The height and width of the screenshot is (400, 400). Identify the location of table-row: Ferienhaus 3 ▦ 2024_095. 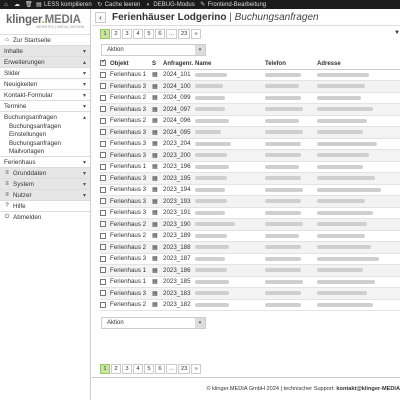
(250, 132).